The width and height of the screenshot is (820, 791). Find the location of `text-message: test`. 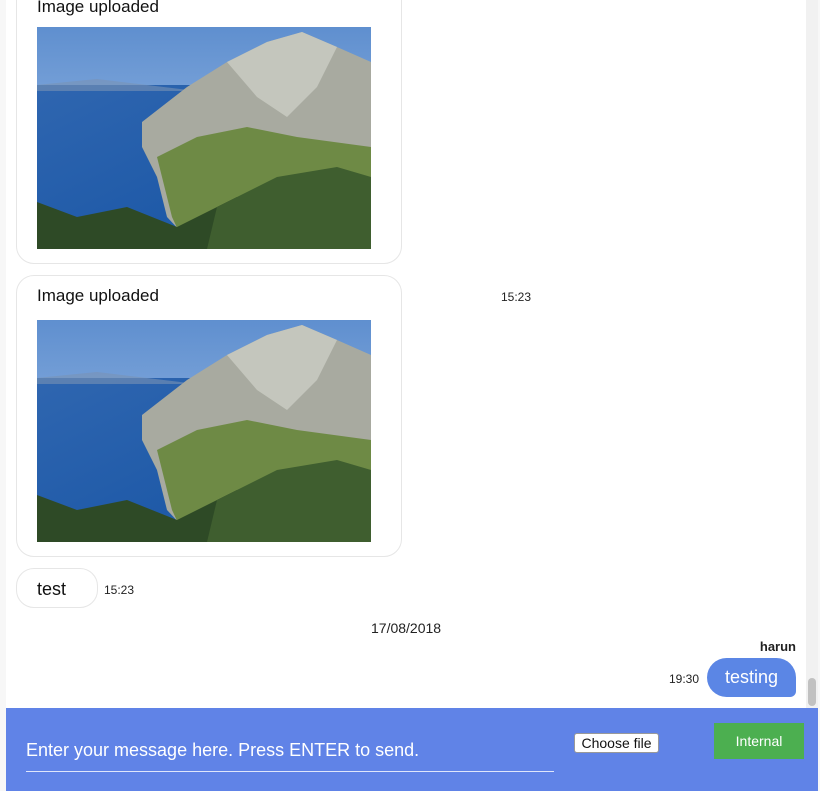

text-message: test is located at coordinates (57, 588).